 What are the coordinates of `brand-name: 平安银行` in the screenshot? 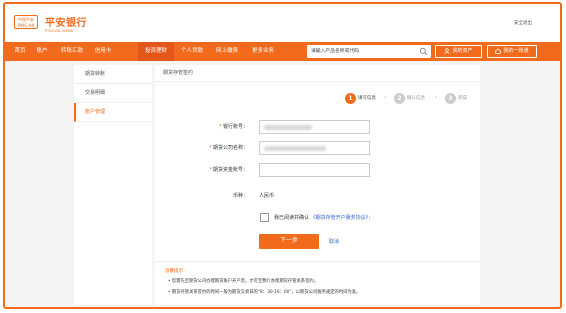 It's located at (66, 23).